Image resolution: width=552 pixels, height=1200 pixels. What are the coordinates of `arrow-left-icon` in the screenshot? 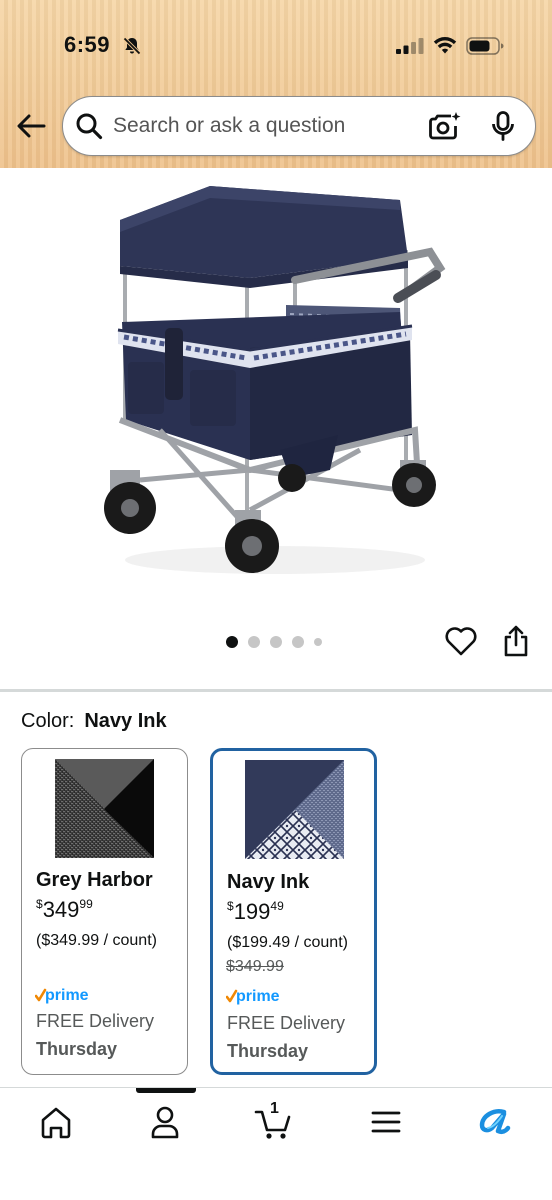 It's located at (31, 126).